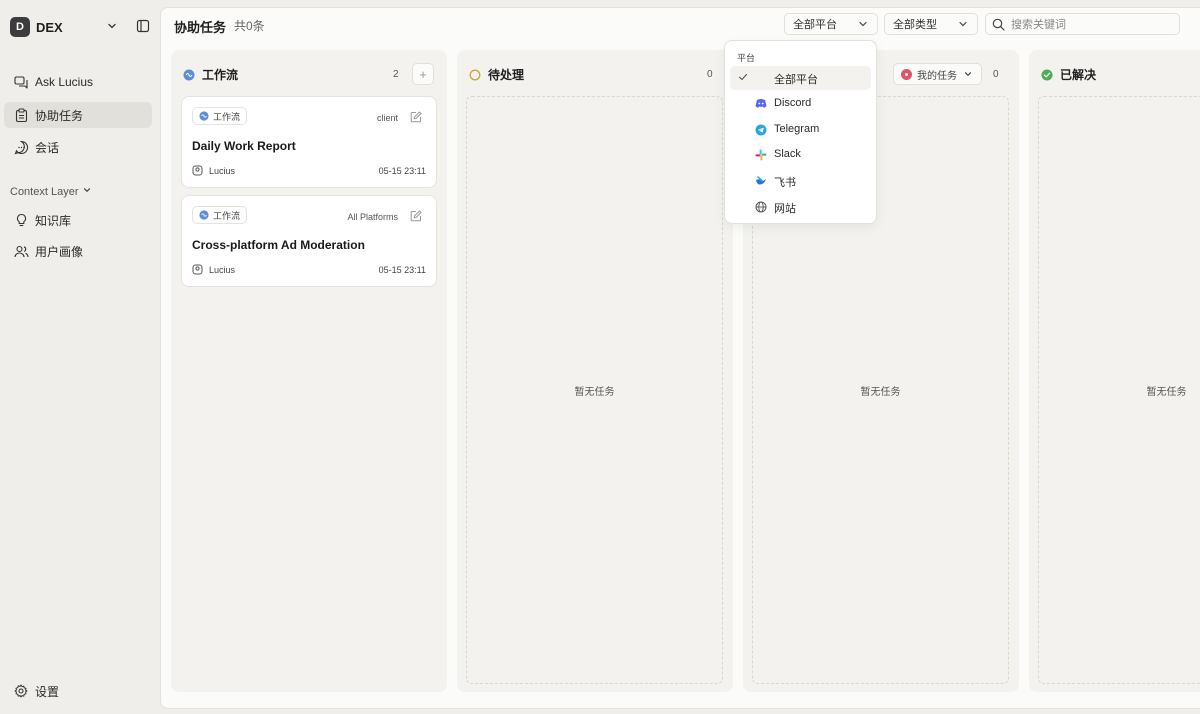 Image resolution: width=1200 pixels, height=714 pixels. What do you see at coordinates (249, 26) in the screenshot?
I see `task-count: 共0条` at bounding box center [249, 26].